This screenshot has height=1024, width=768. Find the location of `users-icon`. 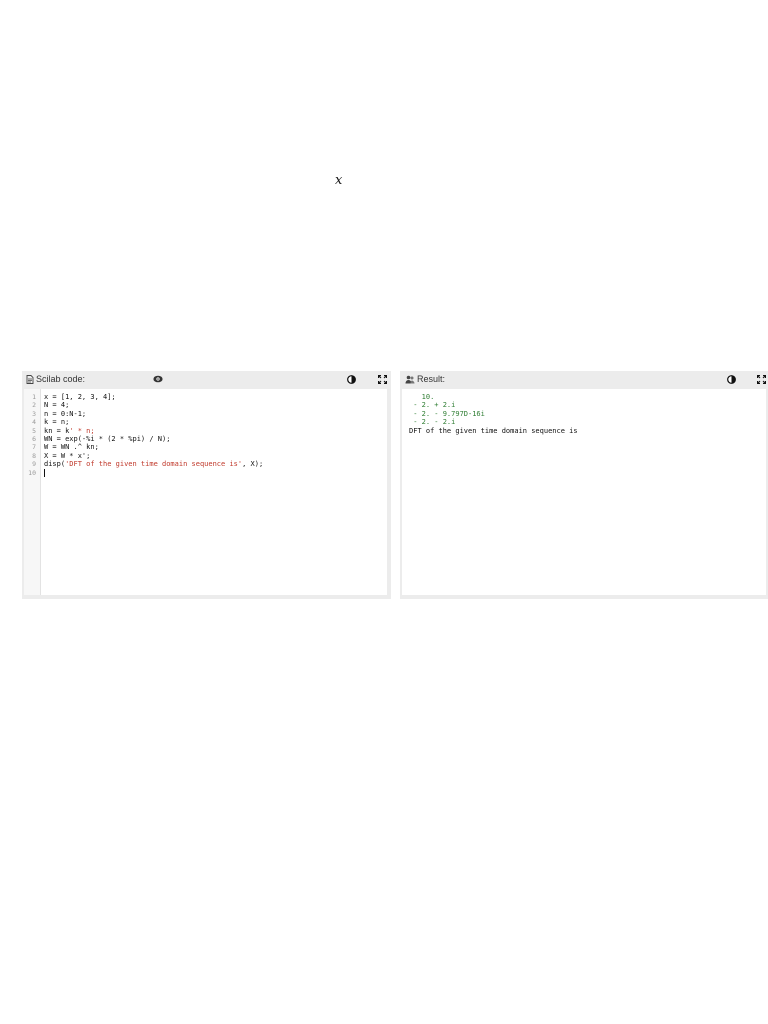

users-icon is located at coordinates (410, 380).